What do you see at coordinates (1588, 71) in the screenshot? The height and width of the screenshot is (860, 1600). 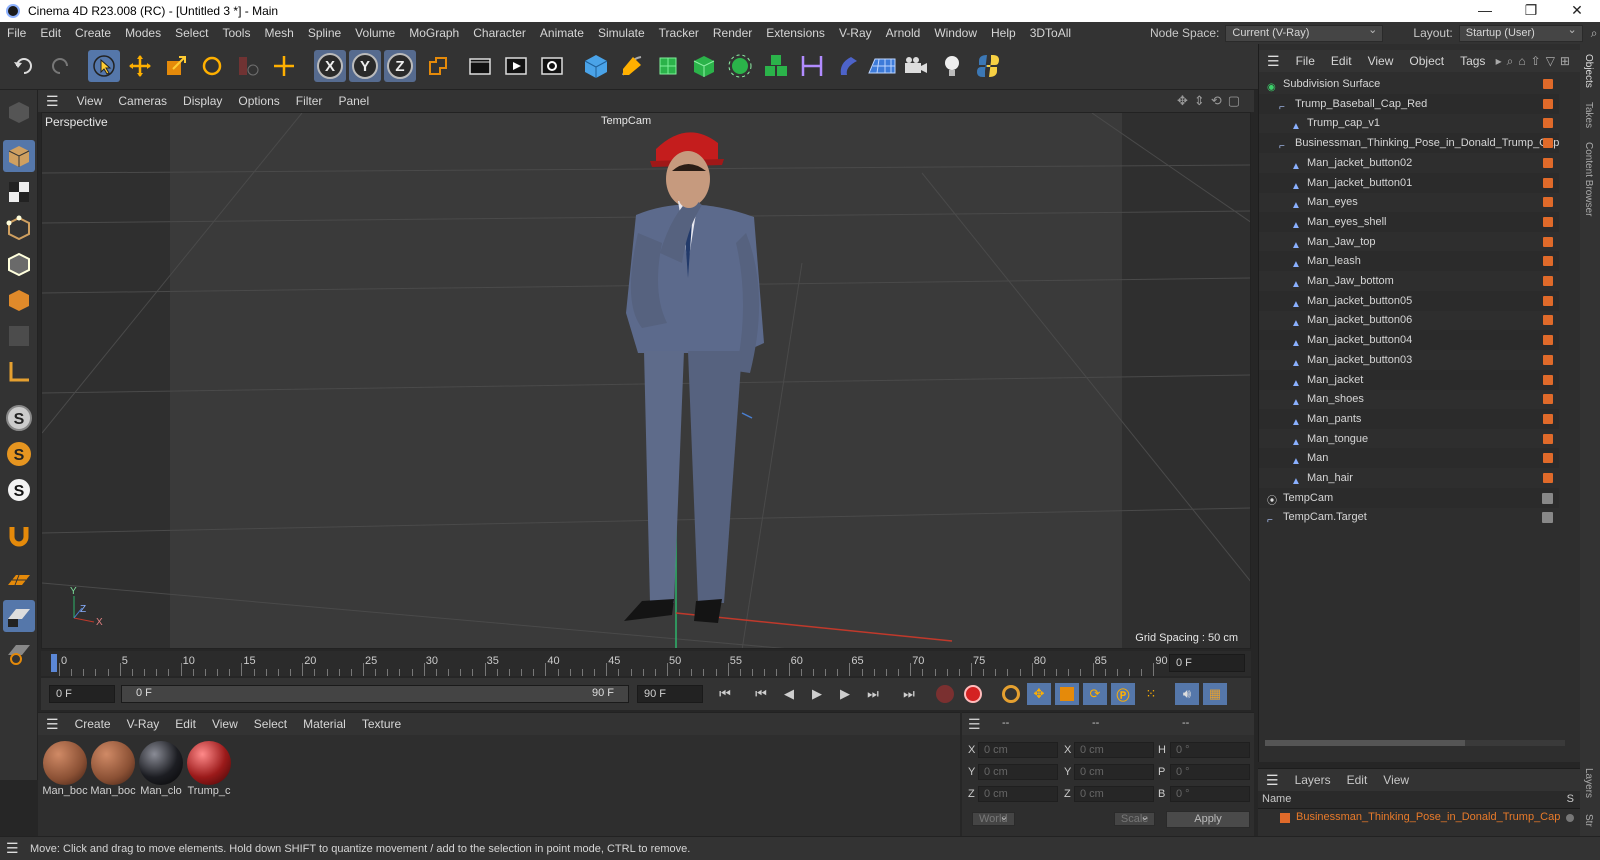 I see `tab-objects: Objects` at bounding box center [1588, 71].